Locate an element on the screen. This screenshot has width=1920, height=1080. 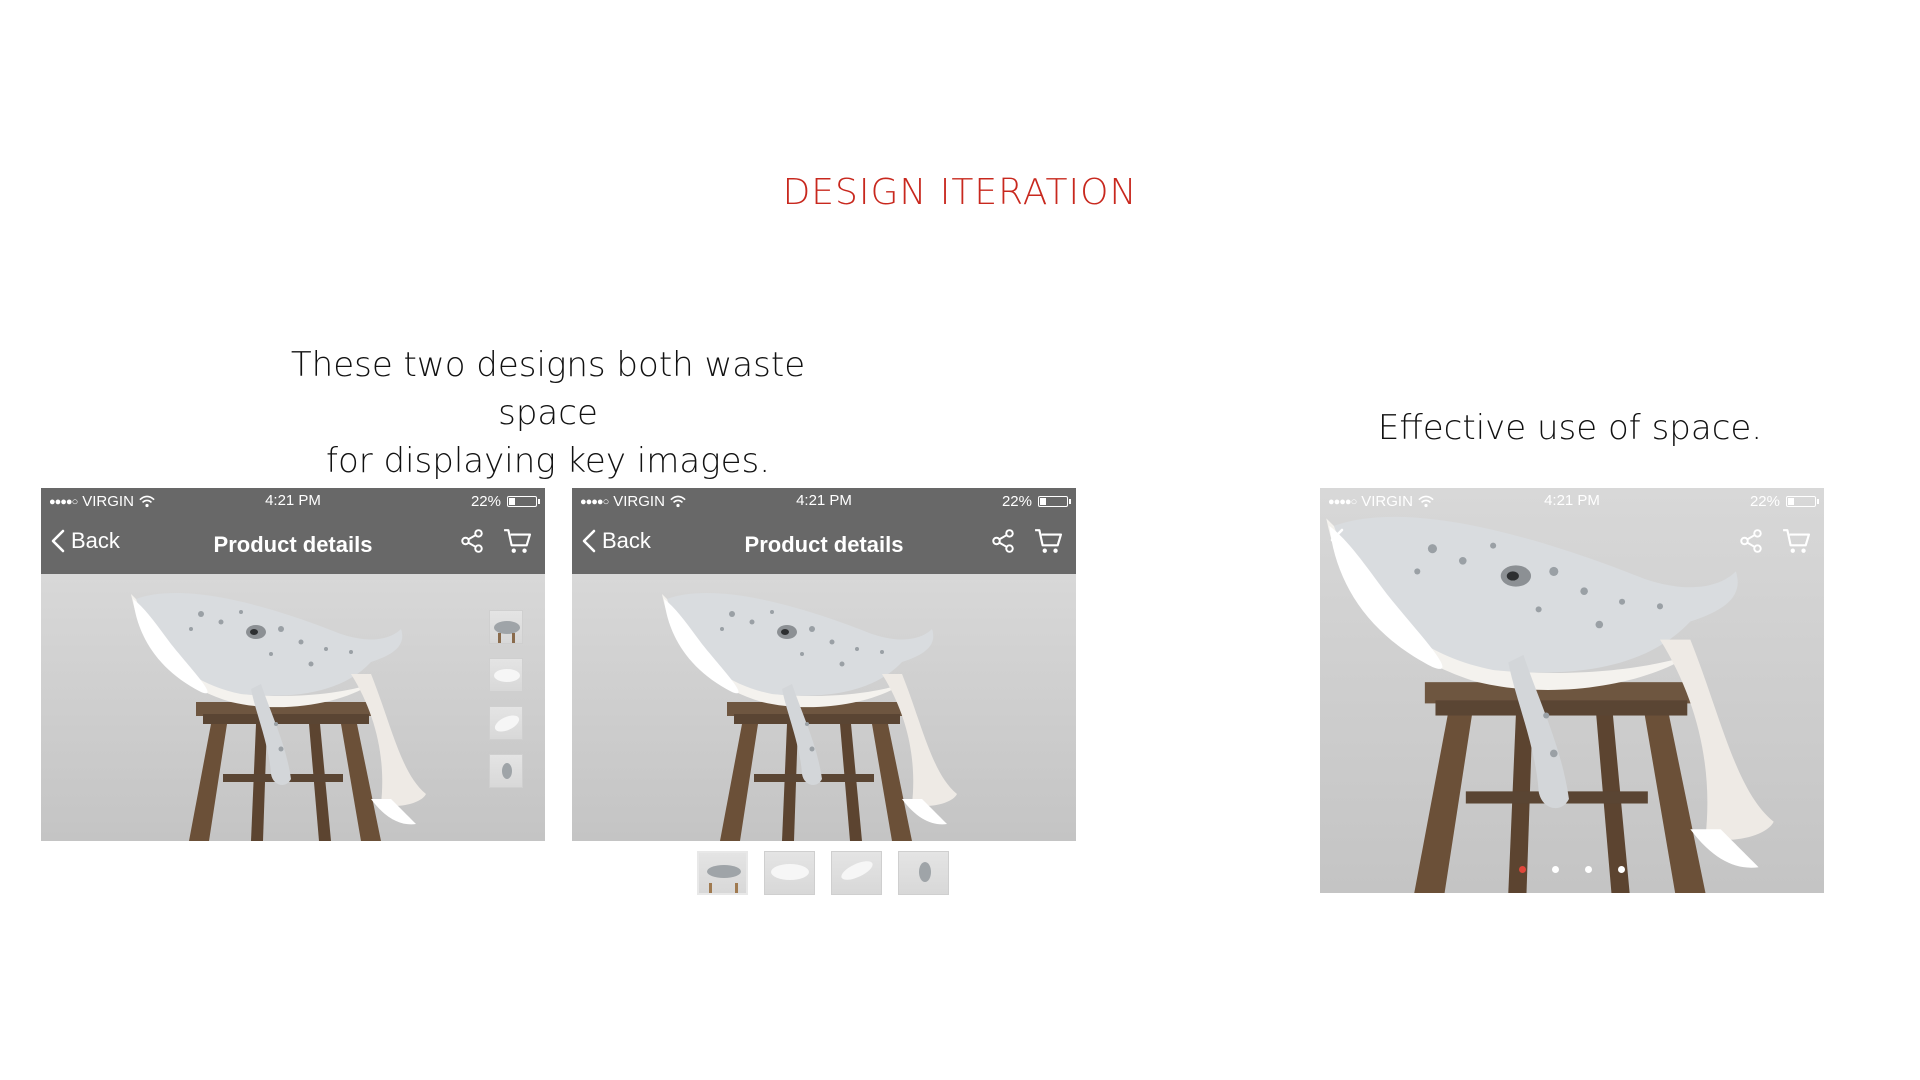
chevron-left-icon is located at coordinates (1337, 540).